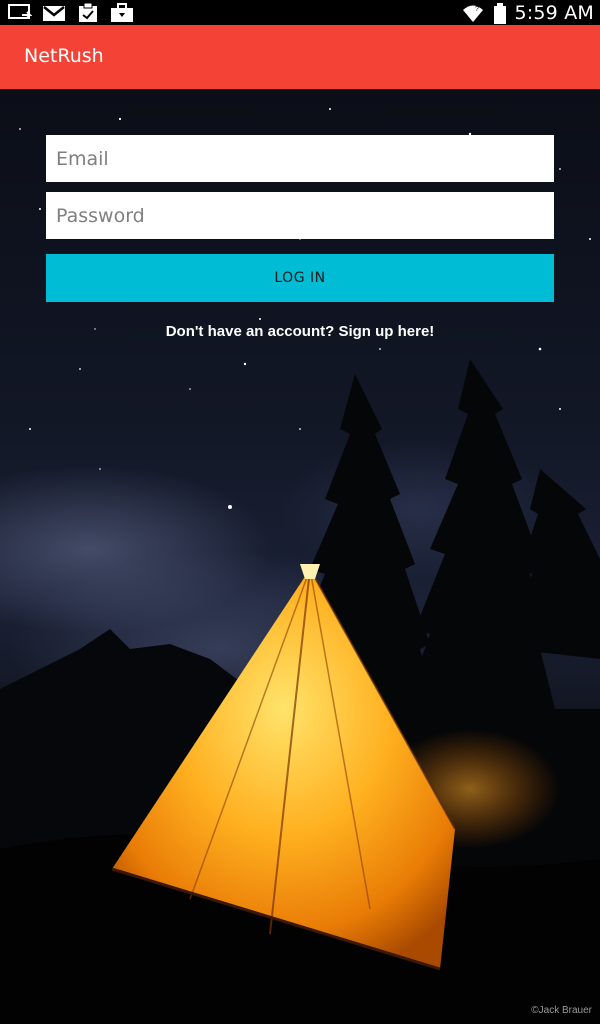  What do you see at coordinates (71, 12) in the screenshot?
I see `status-left-icons` at bounding box center [71, 12].